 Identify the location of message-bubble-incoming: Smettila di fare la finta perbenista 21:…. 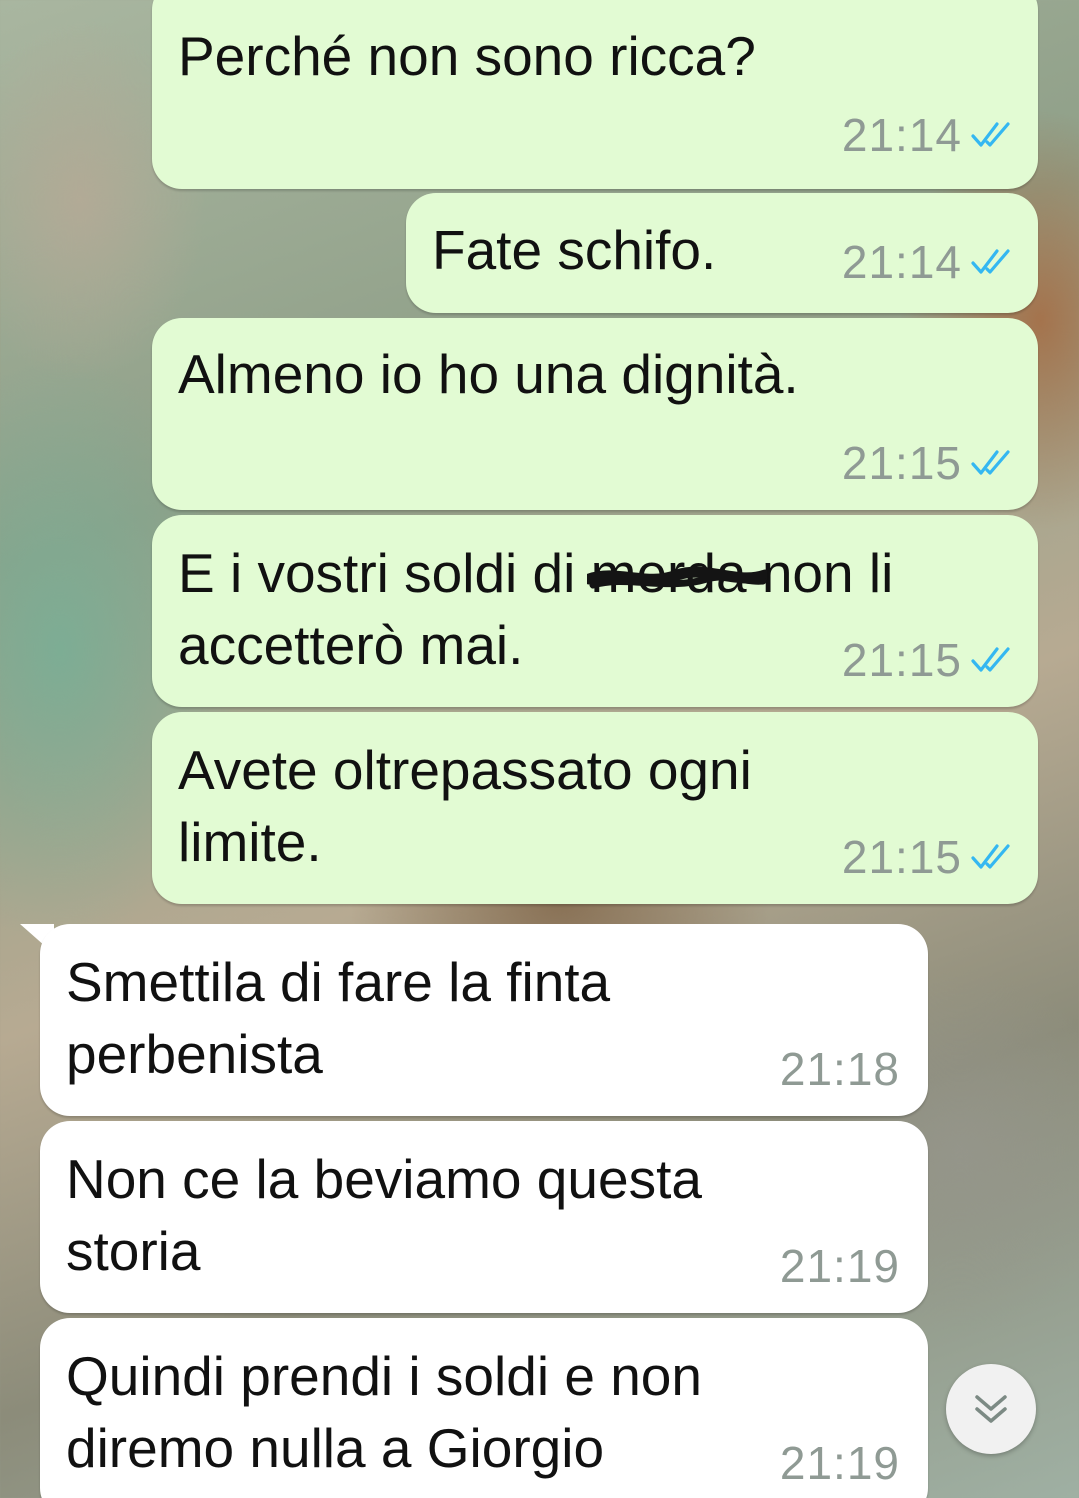
(484, 1020).